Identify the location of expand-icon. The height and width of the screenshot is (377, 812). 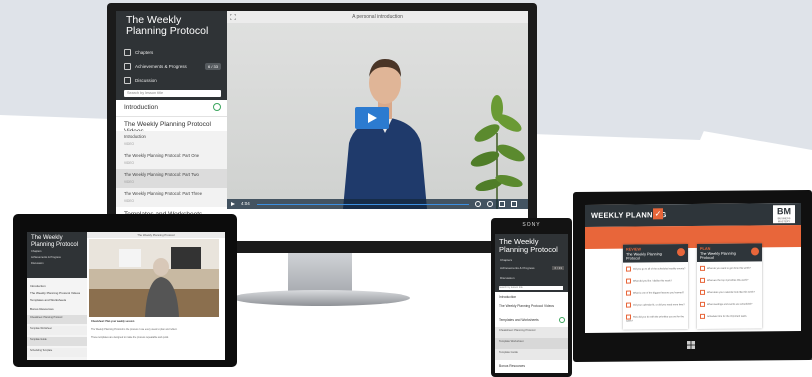
(233, 17).